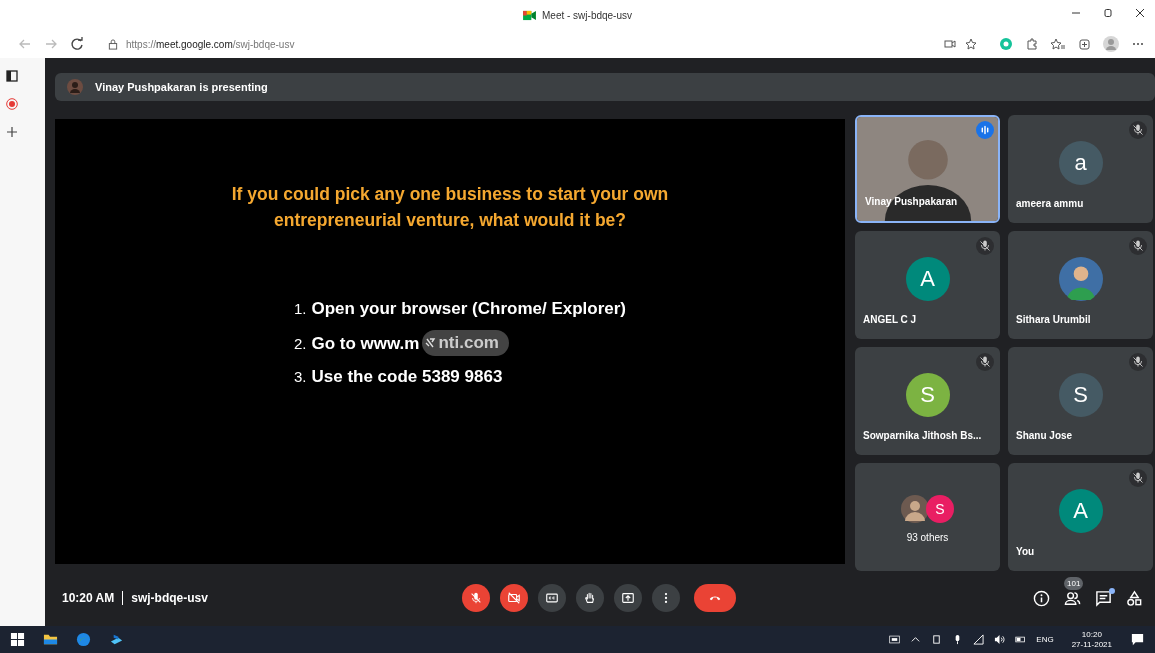 Image resolution: width=1155 pixels, height=653 pixels. What do you see at coordinates (950, 44) in the screenshot?
I see `camera-icon` at bounding box center [950, 44].